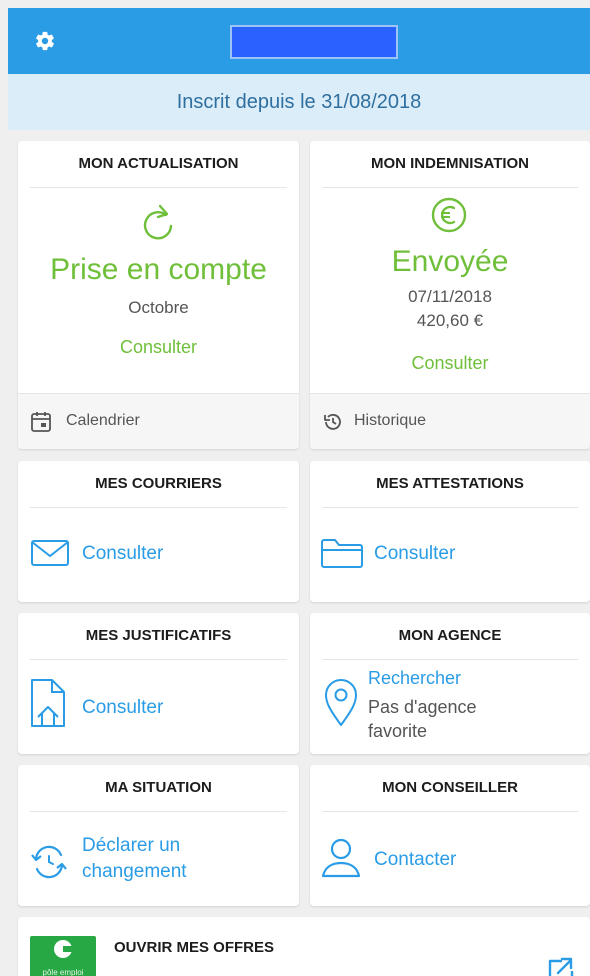 This screenshot has height=976, width=590. Describe the element at coordinates (49, 862) in the screenshot. I see `sync-icon` at that location.